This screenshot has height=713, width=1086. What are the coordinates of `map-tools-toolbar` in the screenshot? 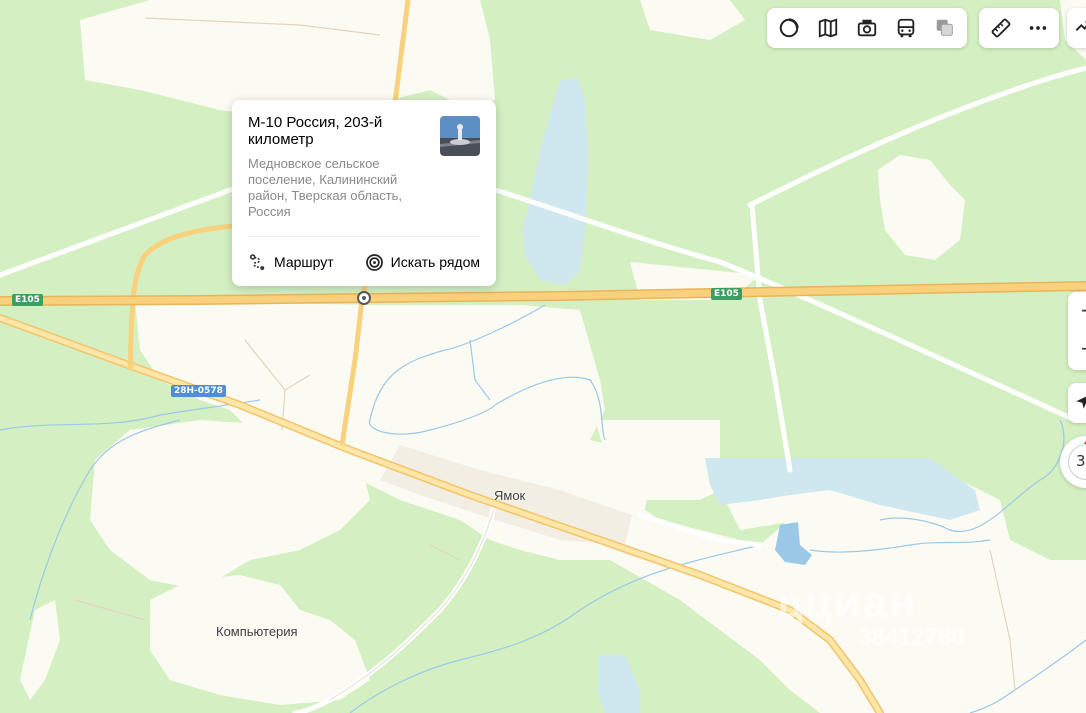 It's located at (1019, 28).